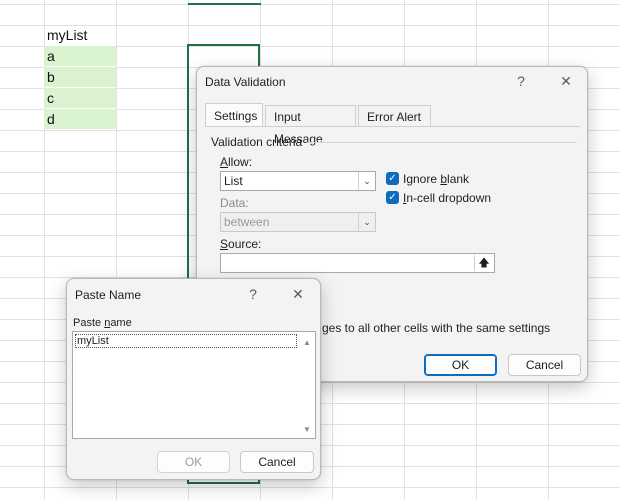  Describe the element at coordinates (80, 119) in the screenshot. I see `cell-item-d: d` at that location.